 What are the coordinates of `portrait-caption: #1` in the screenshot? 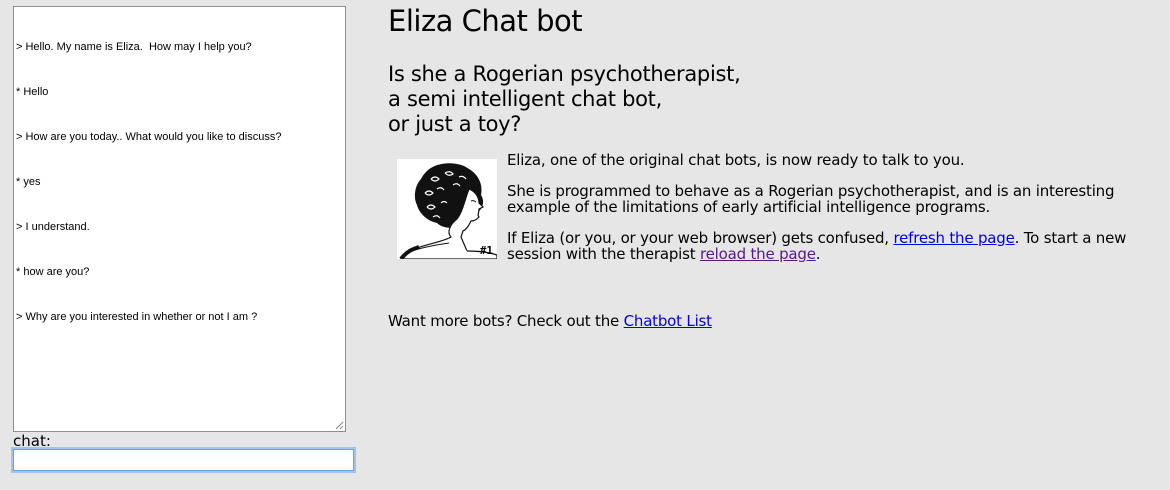 It's located at (486, 250).